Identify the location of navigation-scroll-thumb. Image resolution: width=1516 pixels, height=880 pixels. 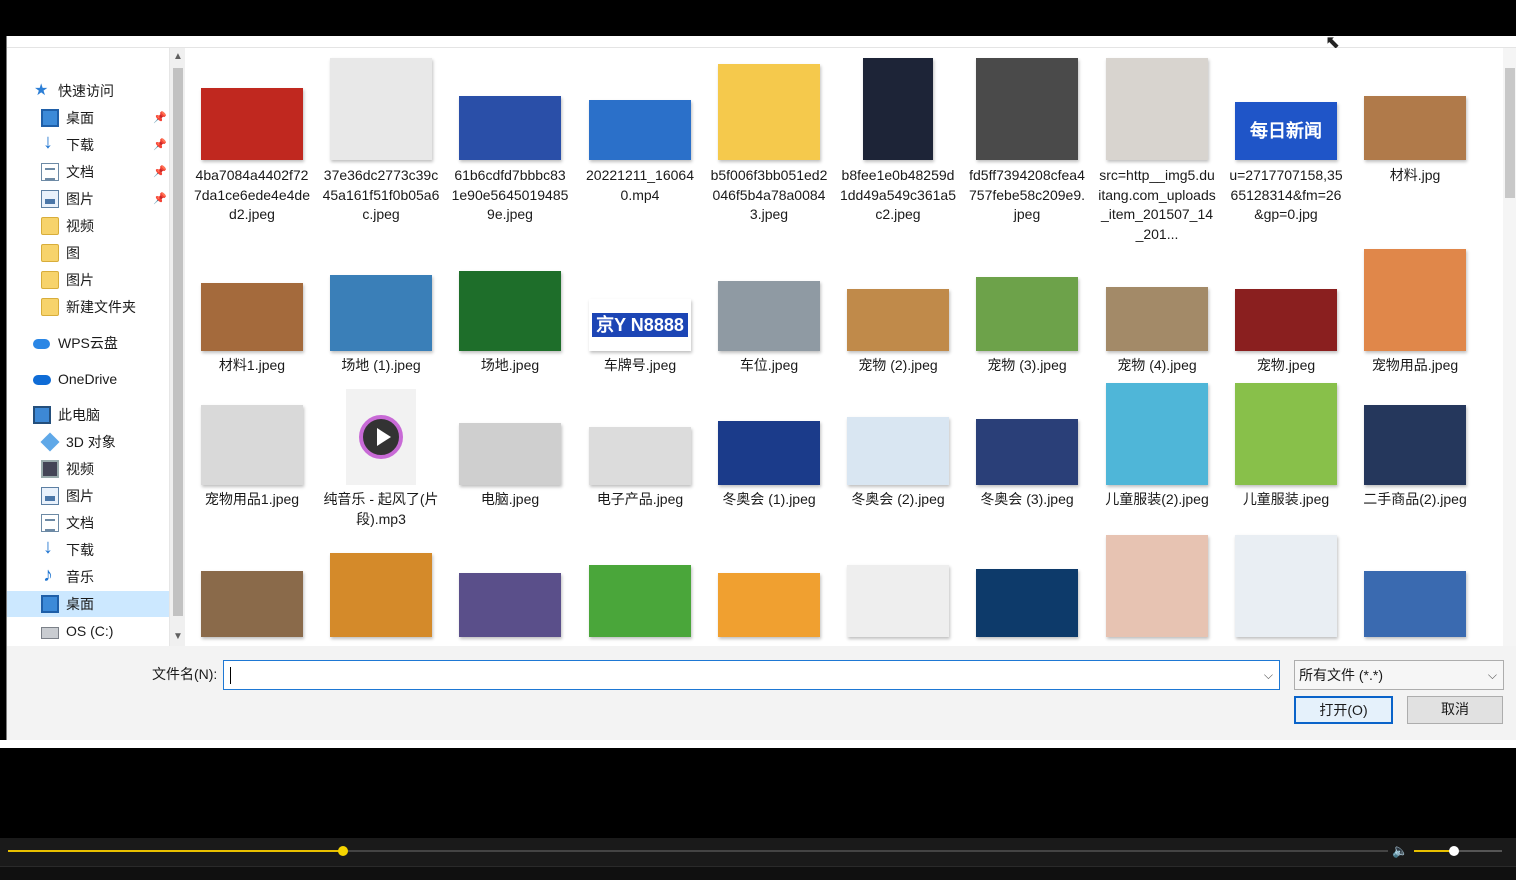
(178, 342).